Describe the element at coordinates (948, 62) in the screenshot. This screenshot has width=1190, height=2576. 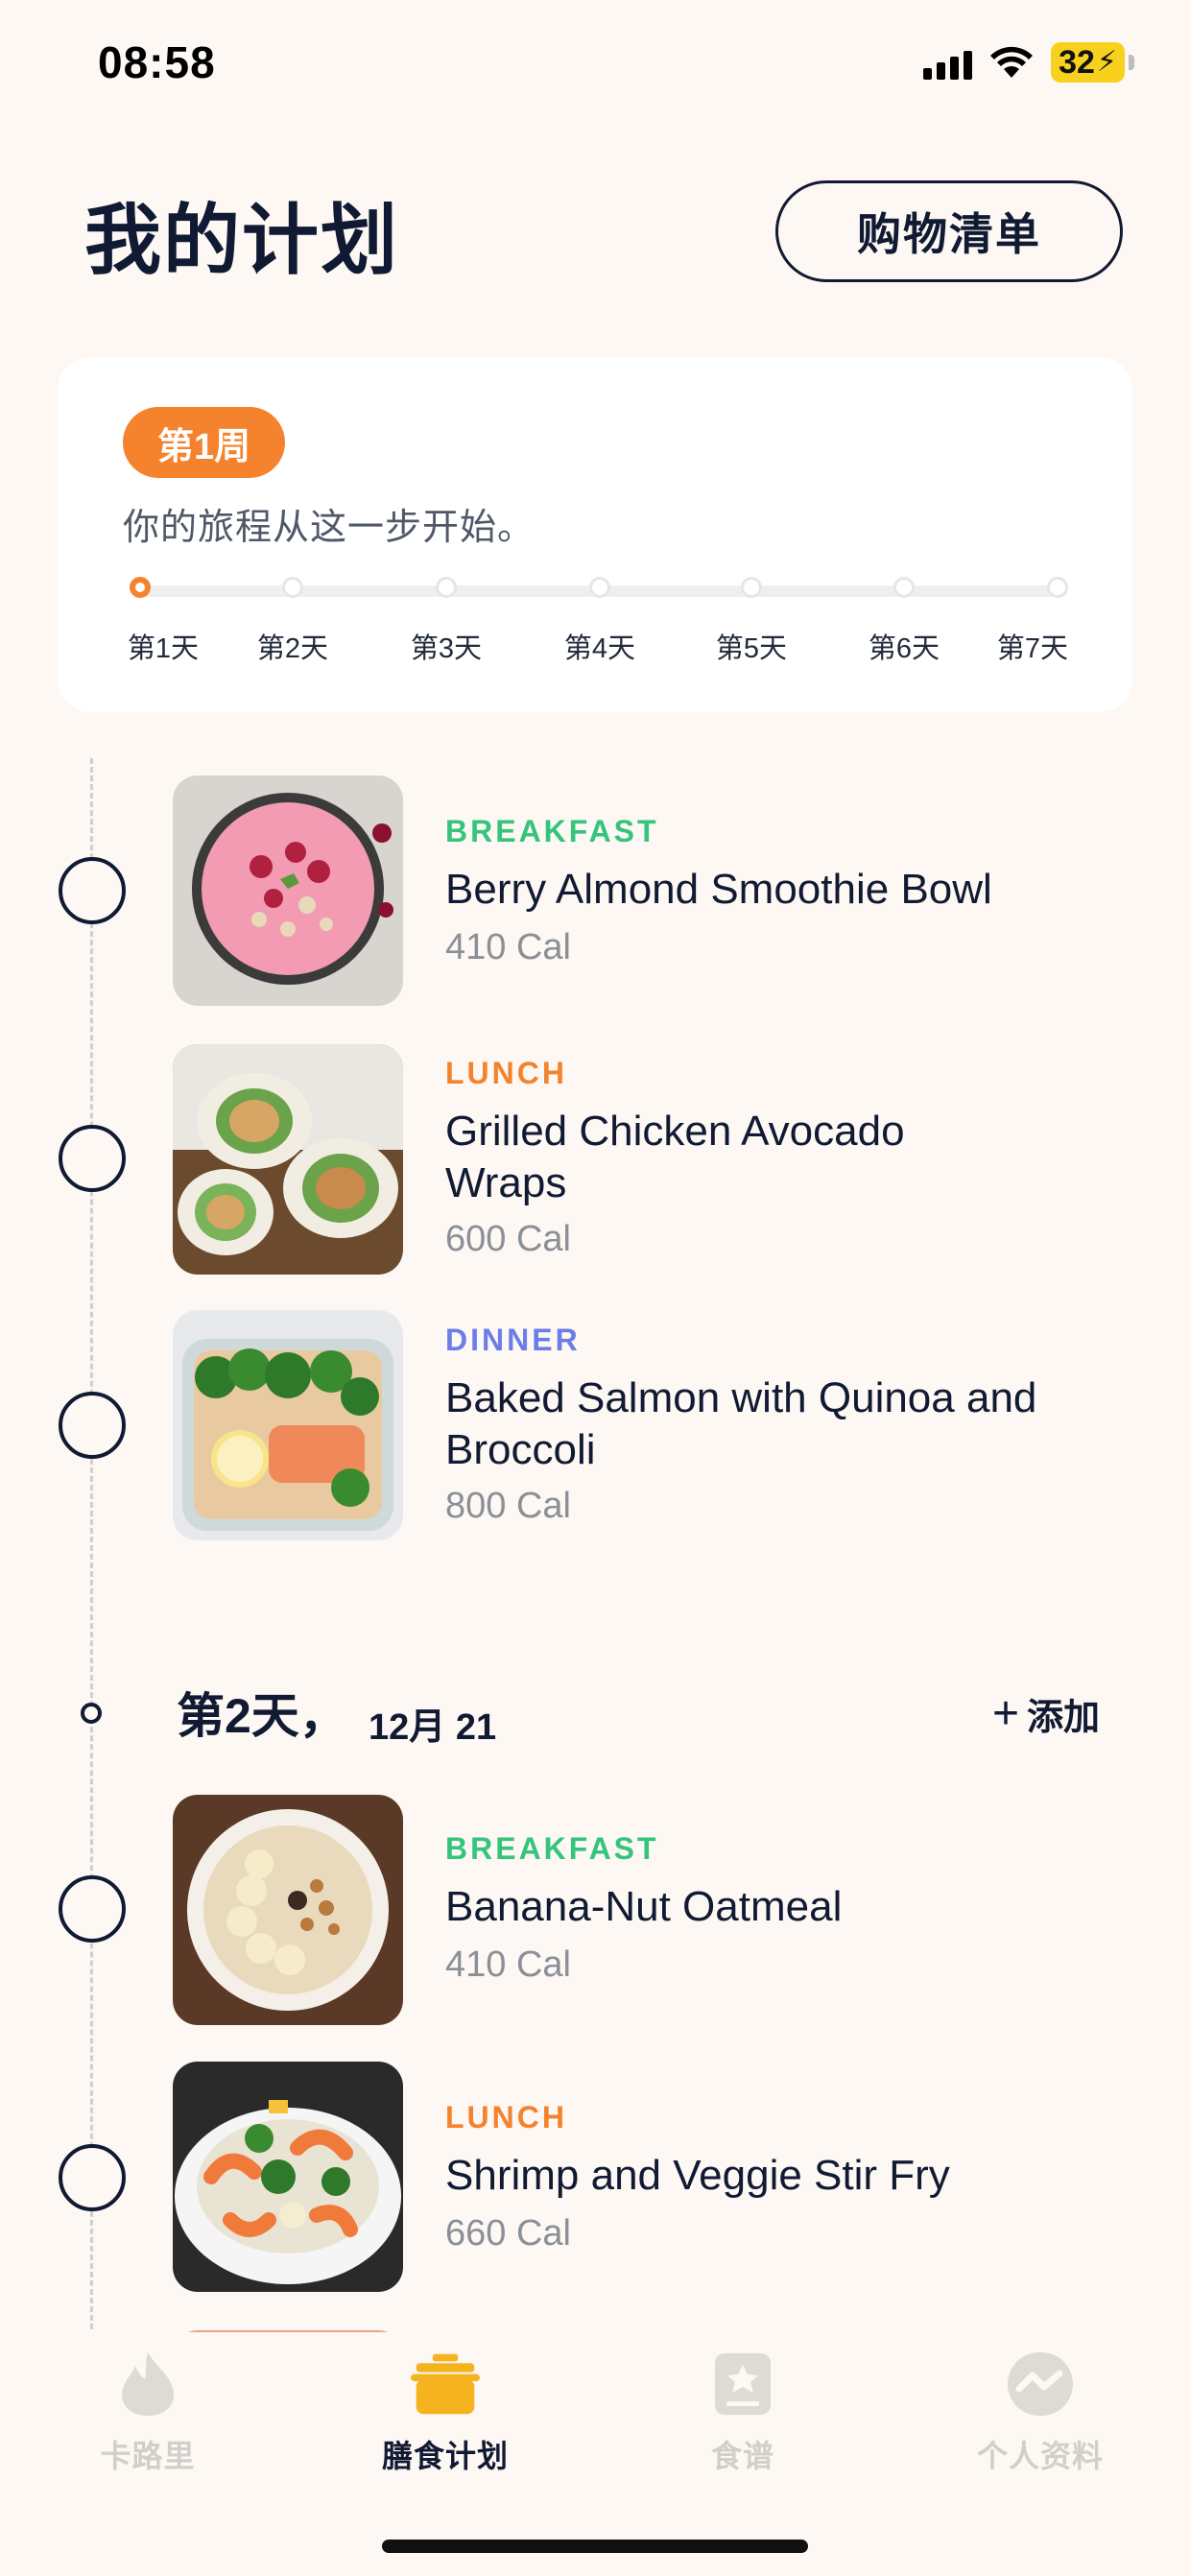
I see `cellular-signal-icon` at that location.